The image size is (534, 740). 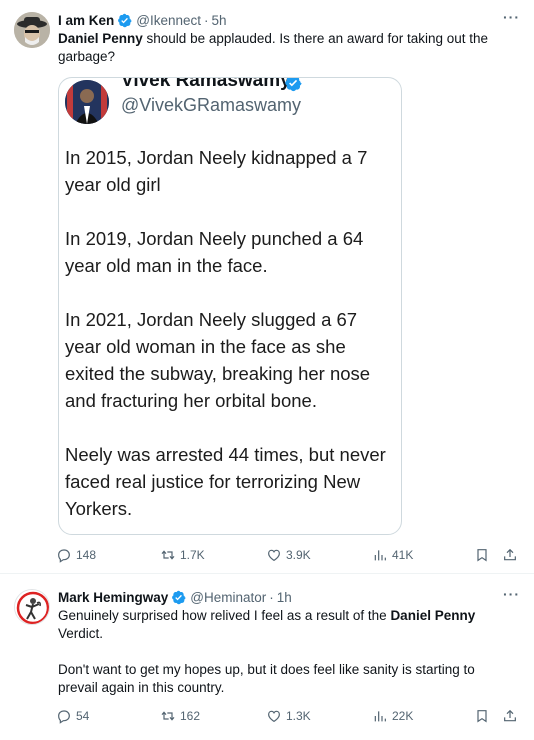 I want to click on retweet-count: 162, so click(x=190, y=716).